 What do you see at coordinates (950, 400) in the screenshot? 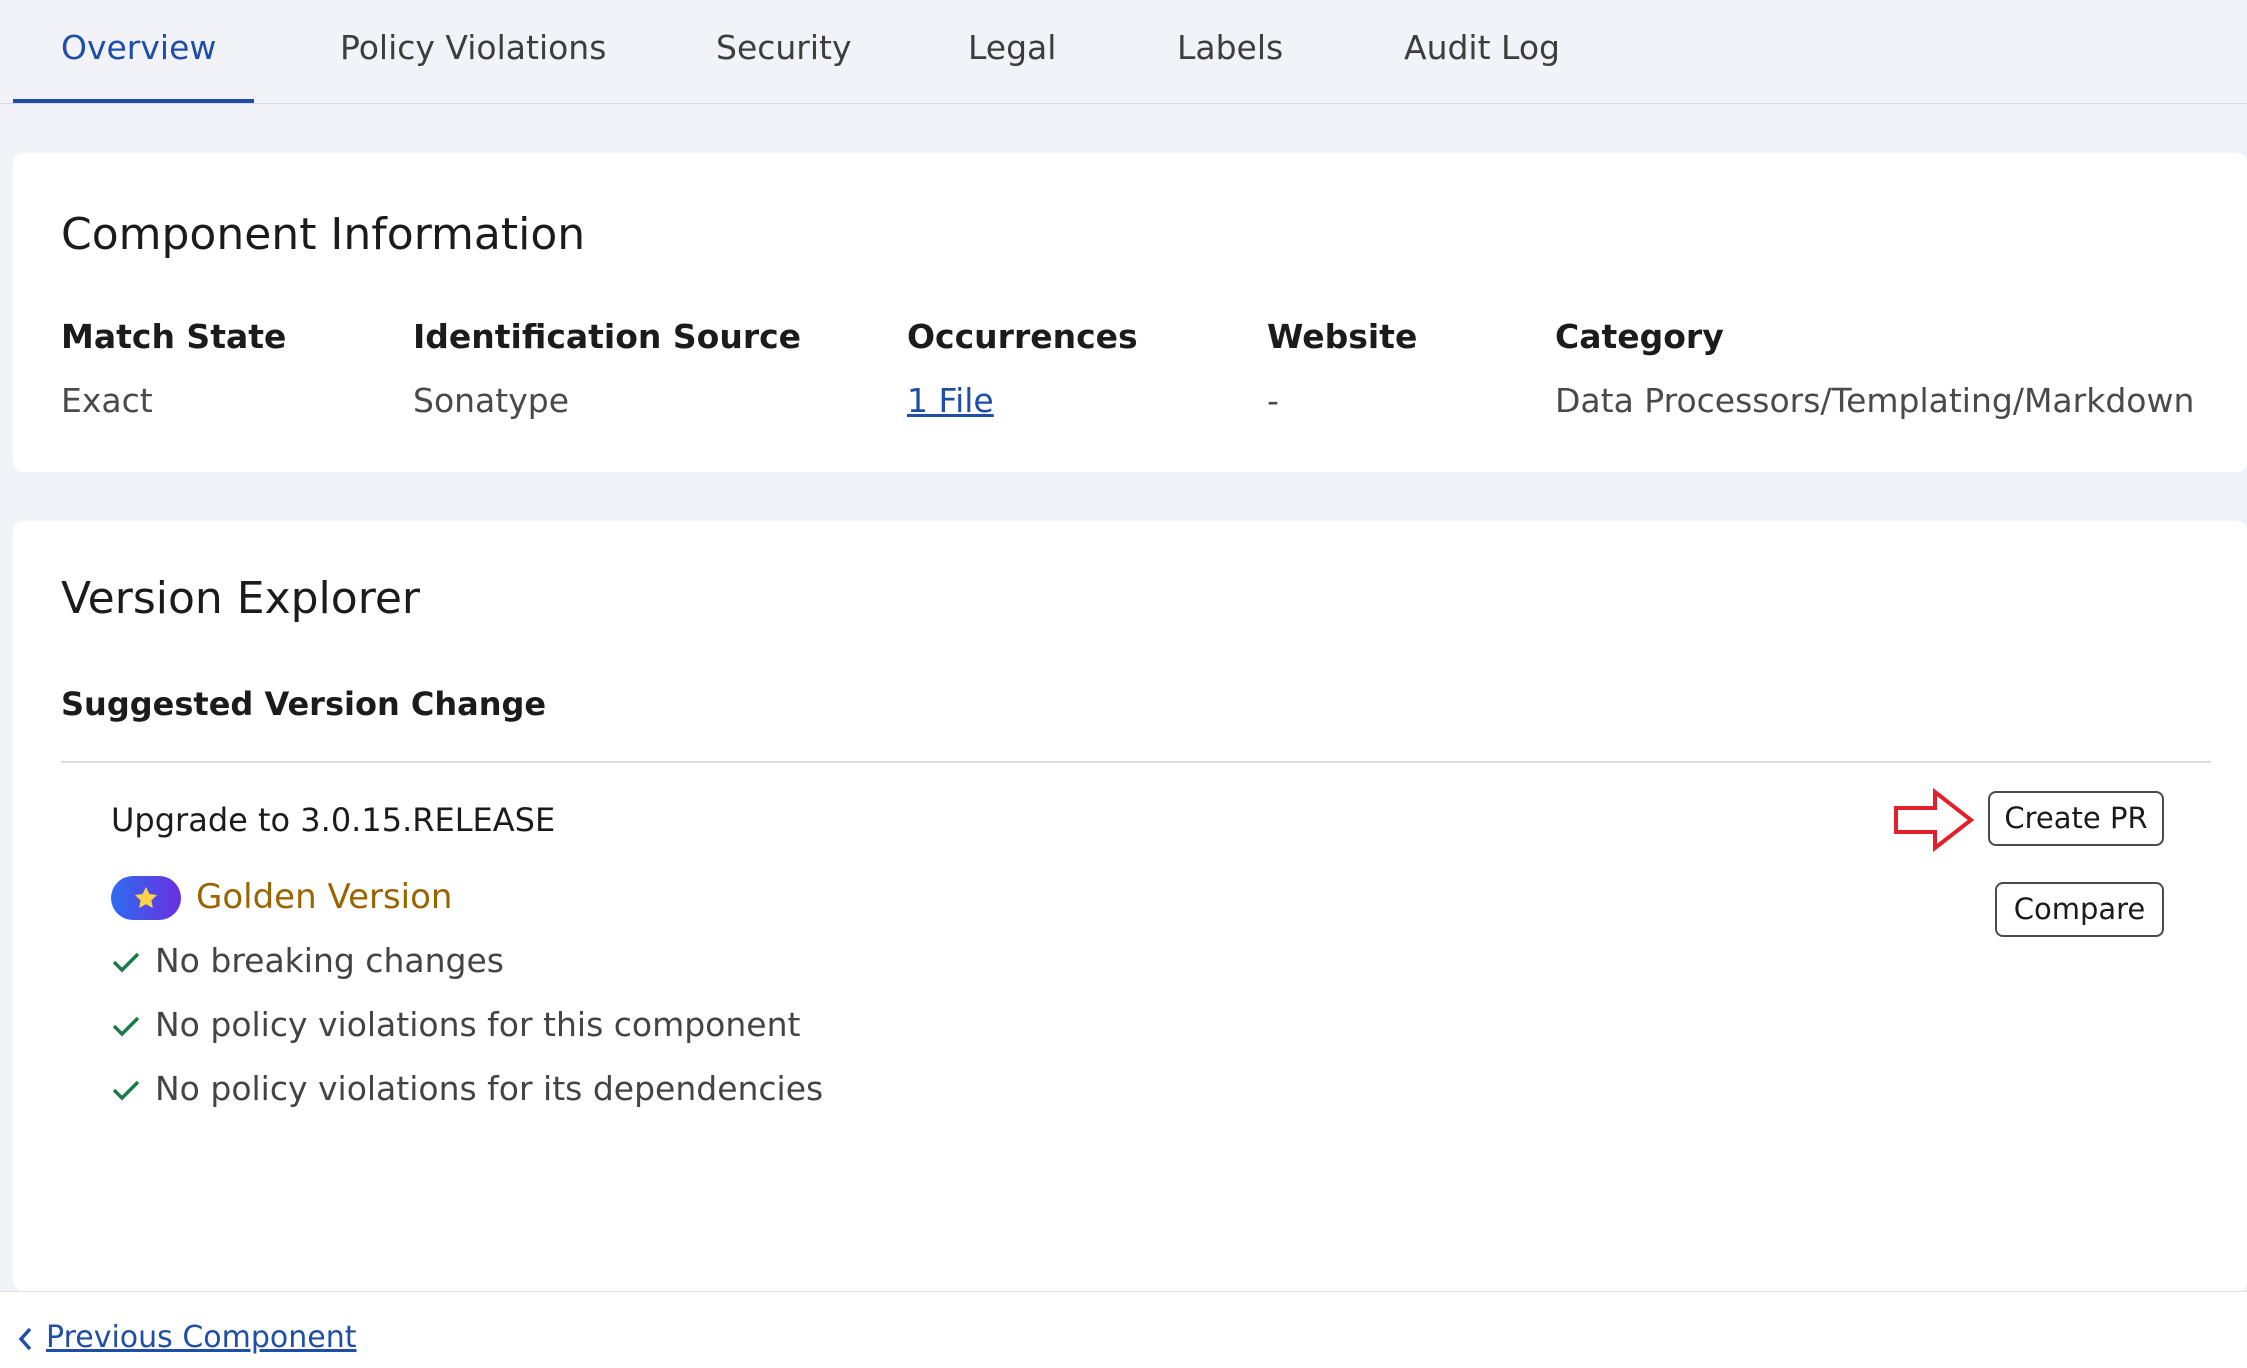
I see `occurrences-link: 1 File` at bounding box center [950, 400].